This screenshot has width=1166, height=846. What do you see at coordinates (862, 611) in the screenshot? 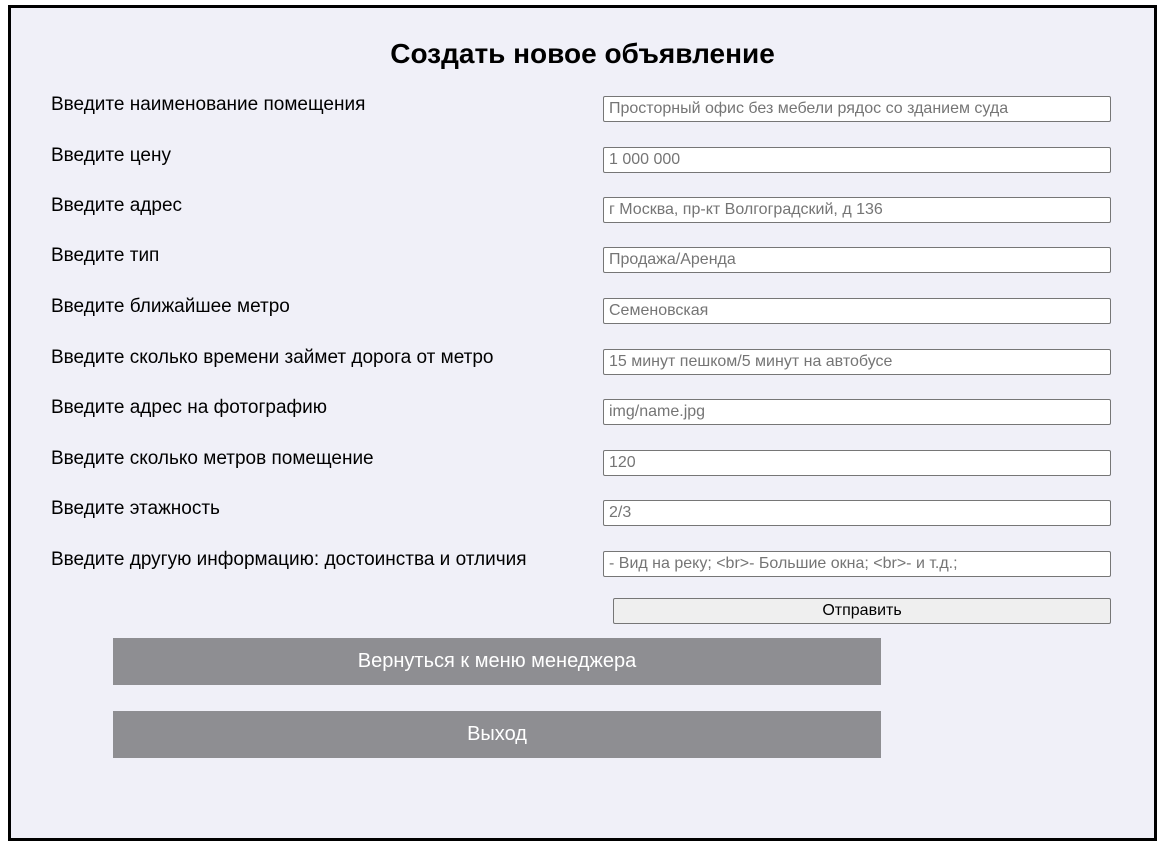
I see `submit-button: Отправить` at bounding box center [862, 611].